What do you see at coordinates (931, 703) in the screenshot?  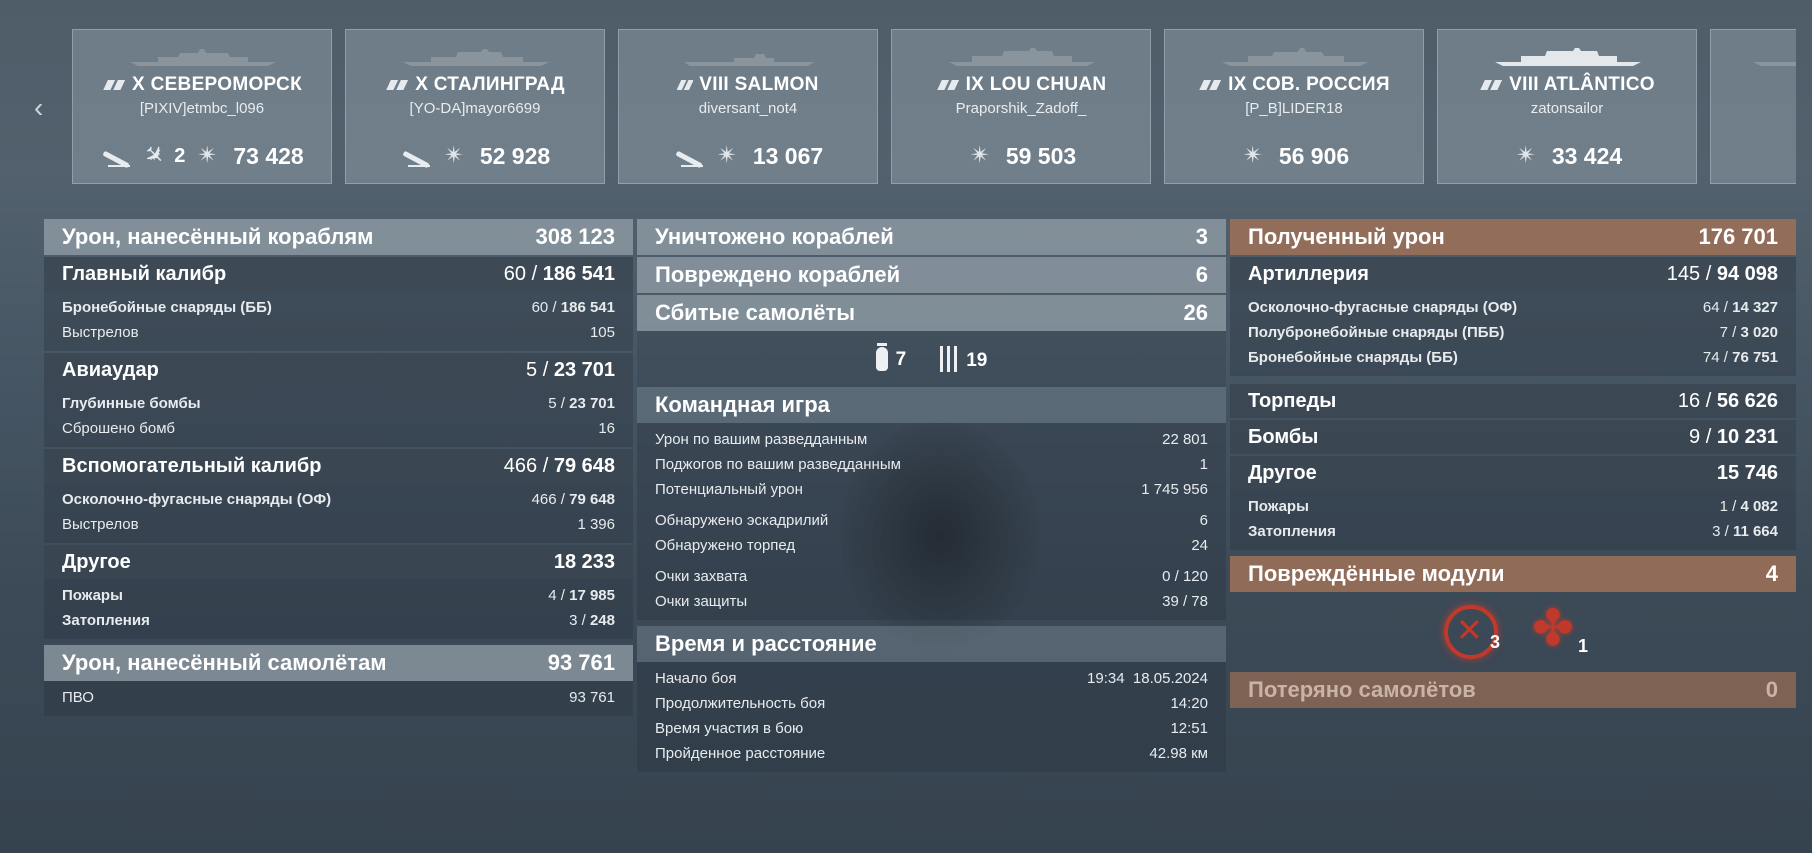 I see `list-item: Продолжительность боя 14:20` at bounding box center [931, 703].